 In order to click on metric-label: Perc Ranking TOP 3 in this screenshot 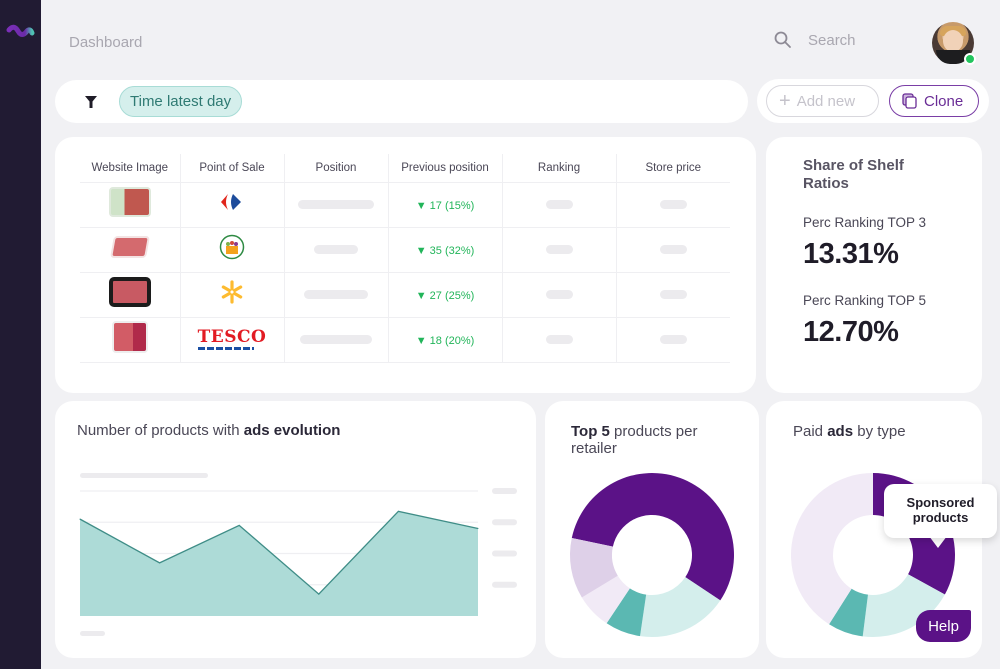, I will do `click(865, 222)`.